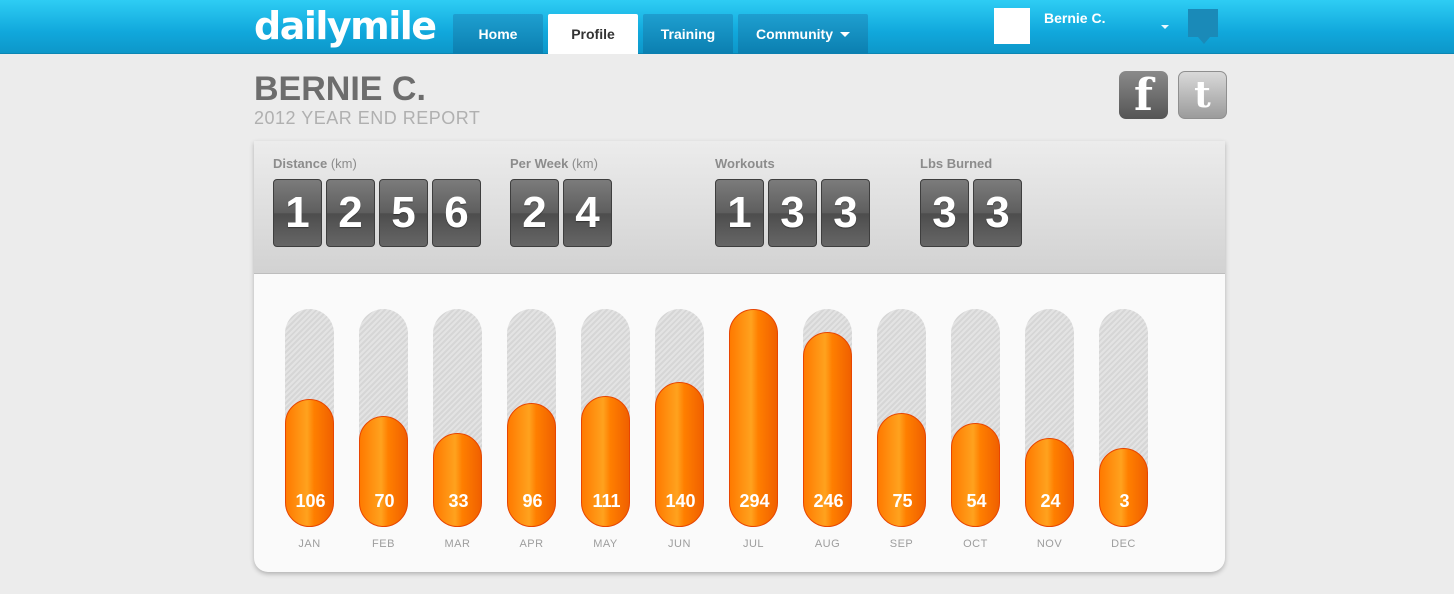 The width and height of the screenshot is (1454, 594). I want to click on stat-workouts-label: Workouts, so click(745, 163).